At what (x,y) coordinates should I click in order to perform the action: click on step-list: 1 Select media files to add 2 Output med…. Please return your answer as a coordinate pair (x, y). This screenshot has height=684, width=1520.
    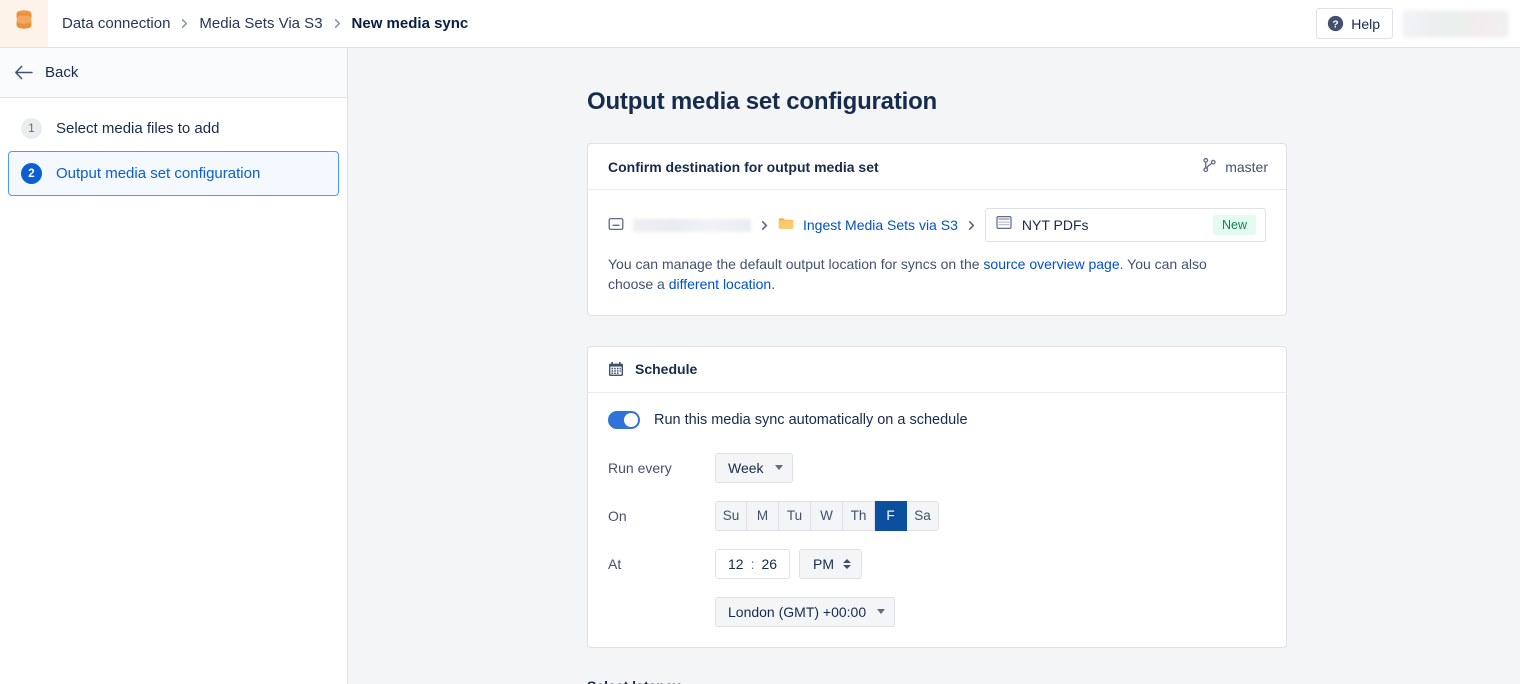
    Looking at the image, I should click on (173, 151).